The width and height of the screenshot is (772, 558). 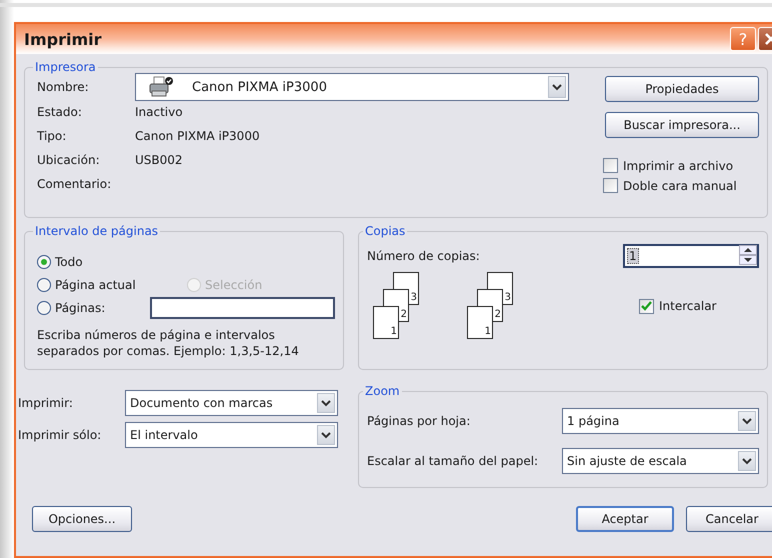 I want to click on spin-arrows-icon, so click(x=748, y=256).